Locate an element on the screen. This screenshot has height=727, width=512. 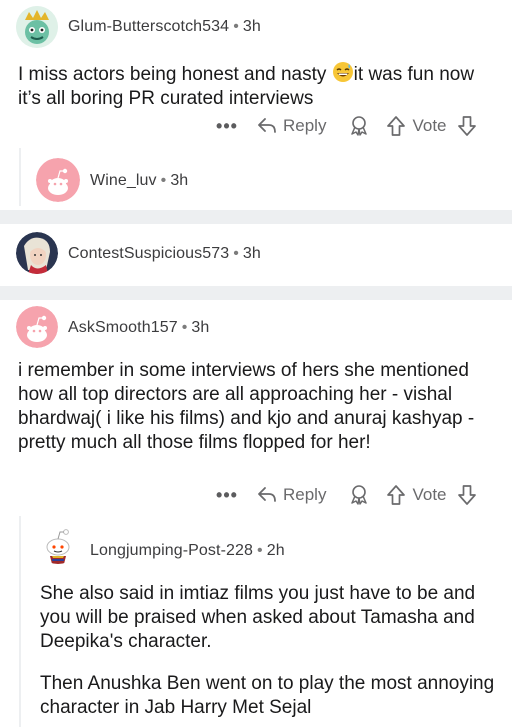
comment-meta: Longjumping-Post-228 • 2h is located at coordinates (187, 551).